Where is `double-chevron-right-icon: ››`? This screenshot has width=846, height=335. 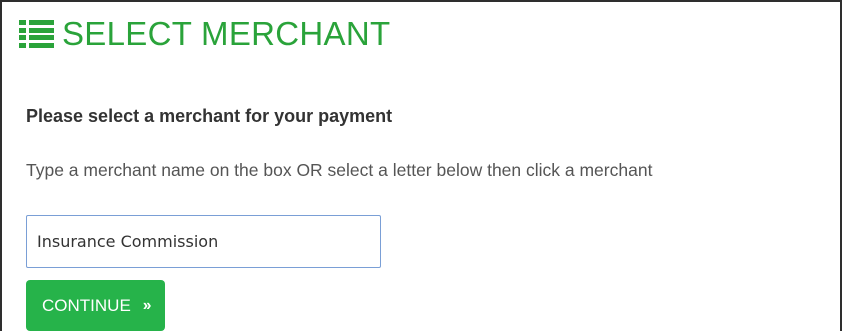 double-chevron-right-icon: ›› is located at coordinates (147, 305).